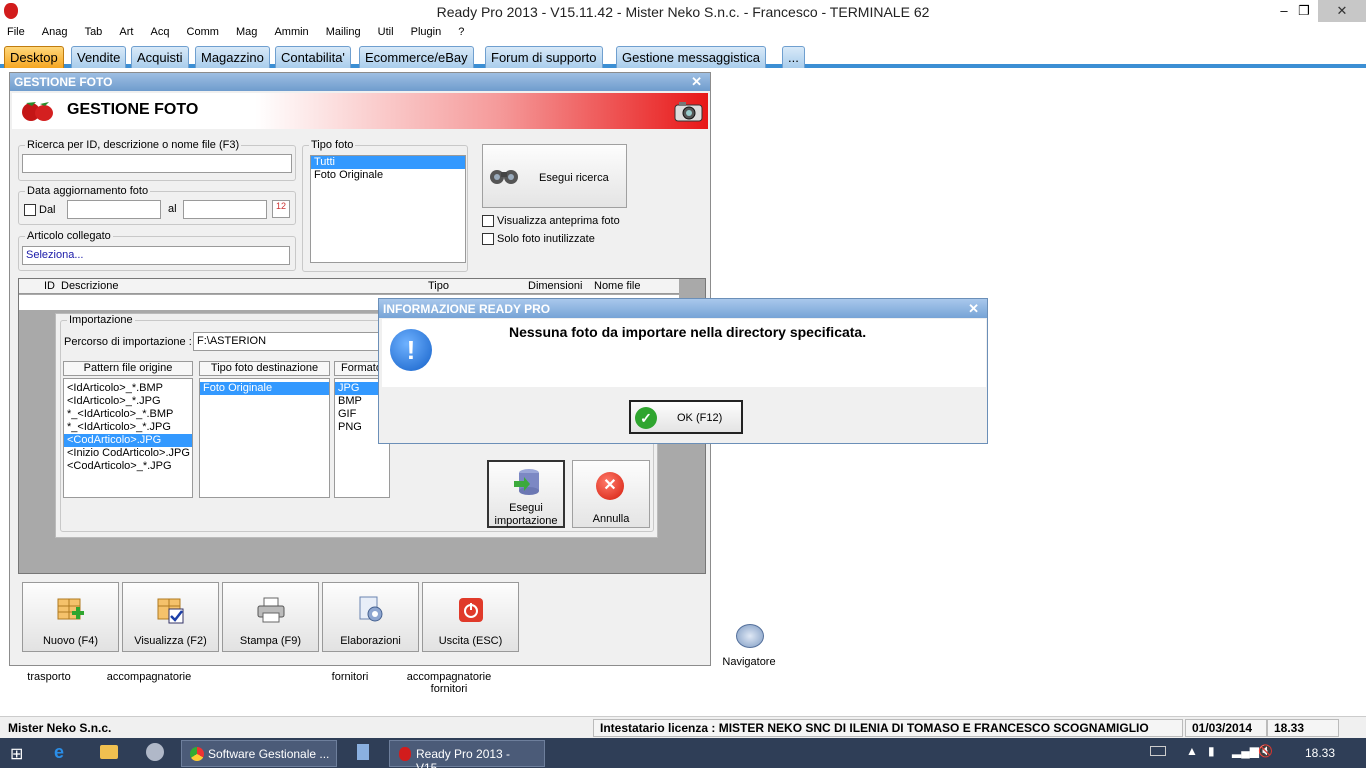 The width and height of the screenshot is (1366, 775). I want to click on file-explorer-icon, so click(109, 752).